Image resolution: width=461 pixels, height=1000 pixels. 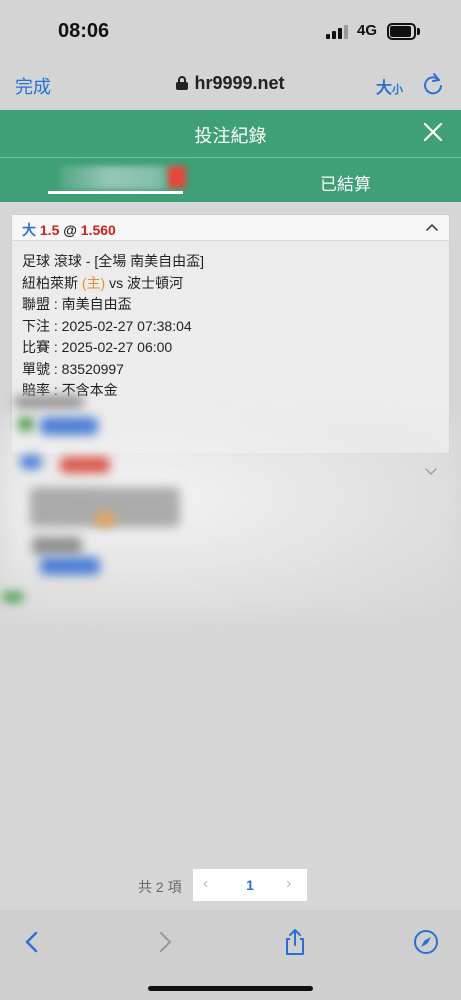 I want to click on share-icon, so click(x=295, y=942).